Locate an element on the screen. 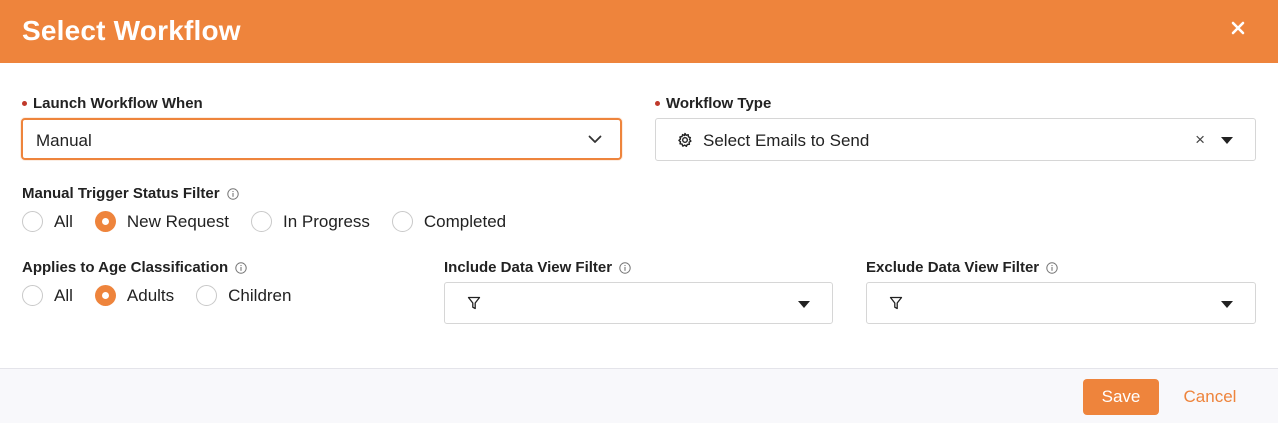 This screenshot has width=1278, height=423. close-button is located at coordinates (1238, 28).